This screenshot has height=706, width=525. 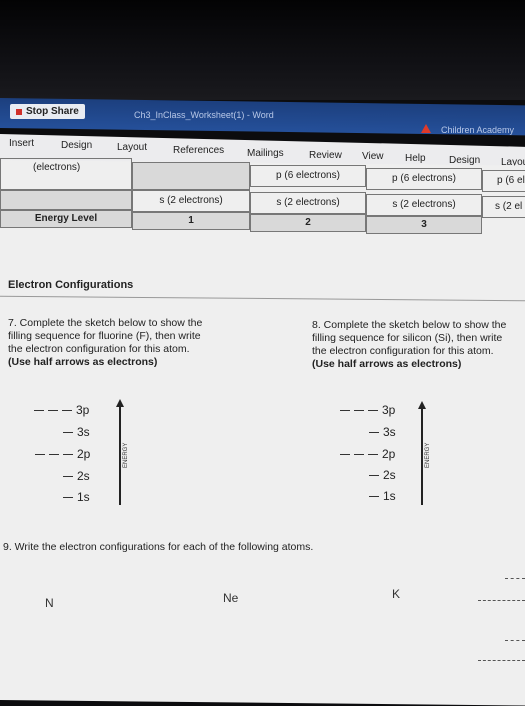 I want to click on table-cell-s3: s (2 electrons), so click(x=424, y=205).